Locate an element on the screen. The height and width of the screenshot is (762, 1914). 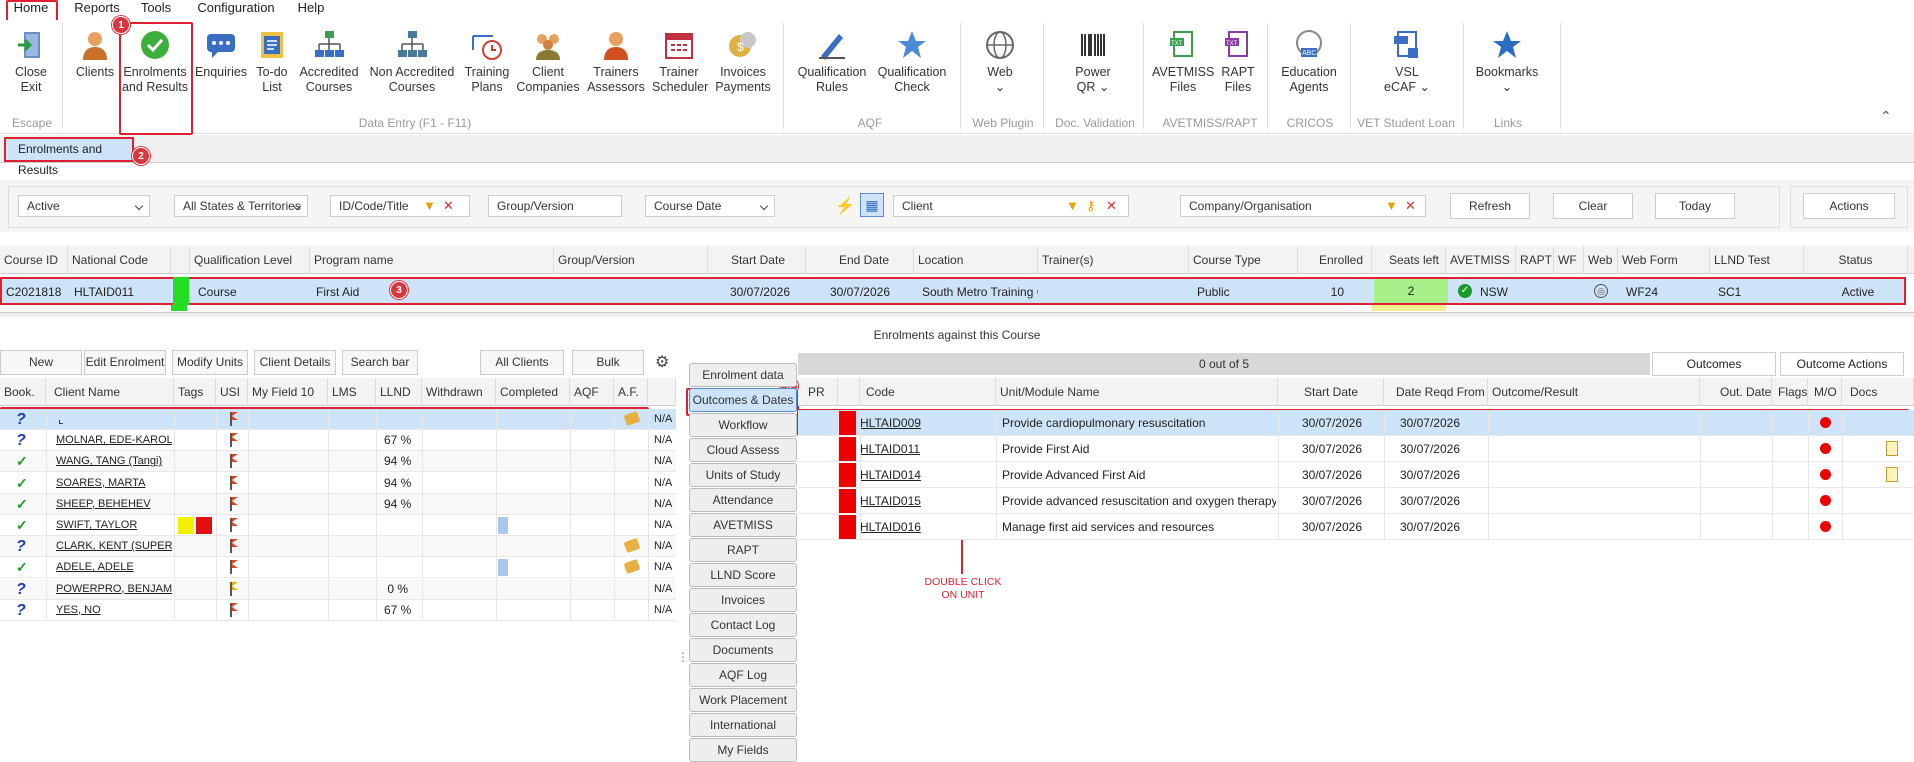
non-accredited-courses-button: Non Accredited Courses is located at coordinates (412, 61).